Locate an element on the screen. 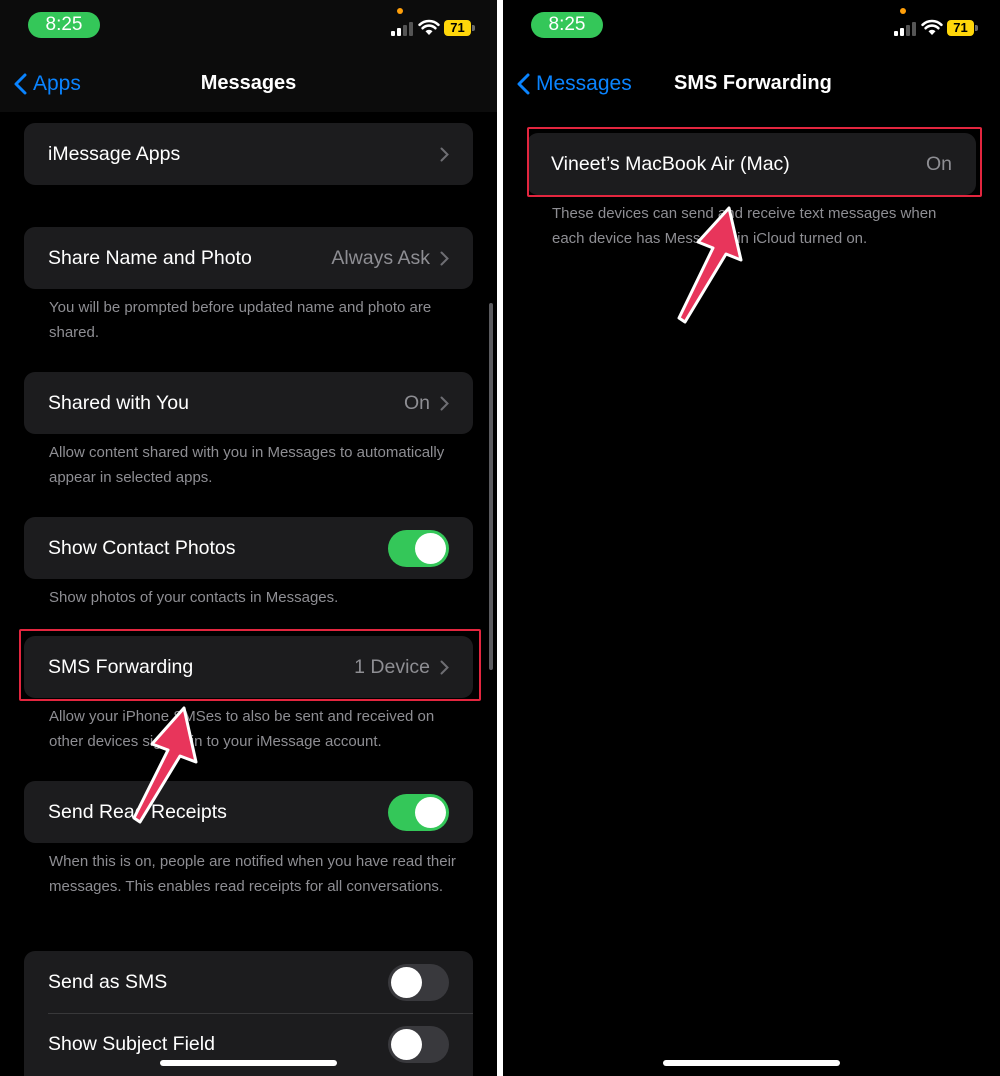 This screenshot has height=1076, width=1000. contact-photos-toggle is located at coordinates (418, 548).